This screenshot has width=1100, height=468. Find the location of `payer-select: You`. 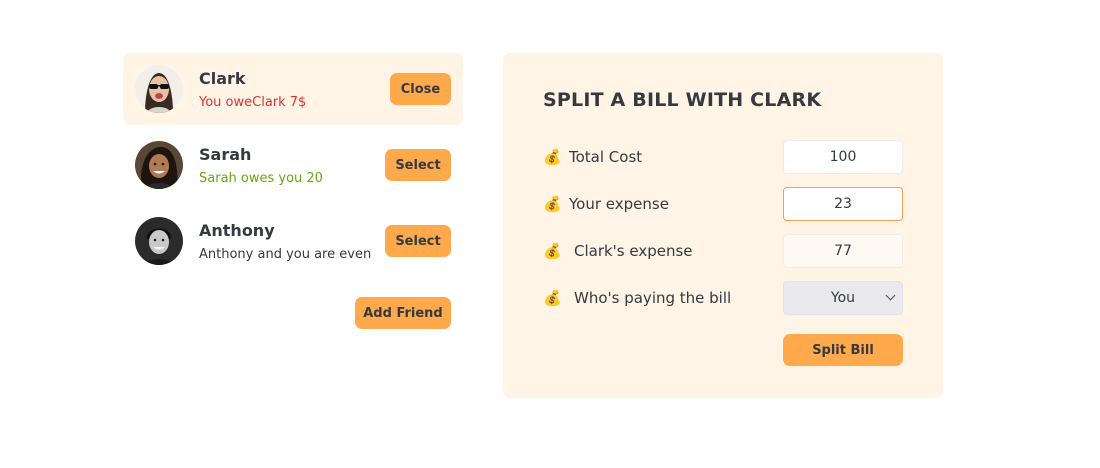

payer-select: You is located at coordinates (843, 298).